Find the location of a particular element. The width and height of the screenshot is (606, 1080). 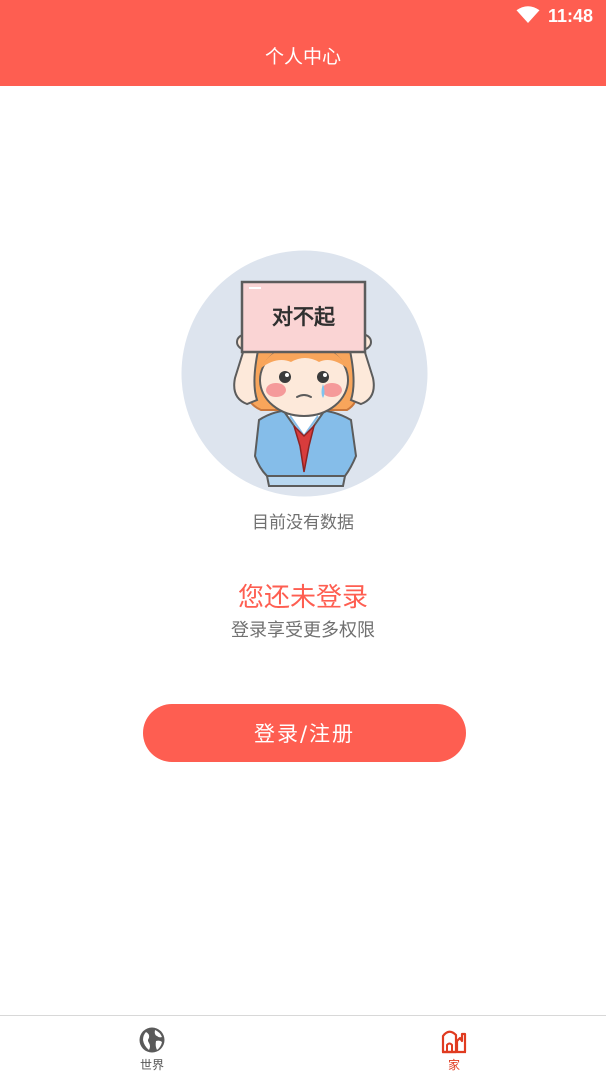

login-register-button: 登录/注册 is located at coordinates (304, 733).